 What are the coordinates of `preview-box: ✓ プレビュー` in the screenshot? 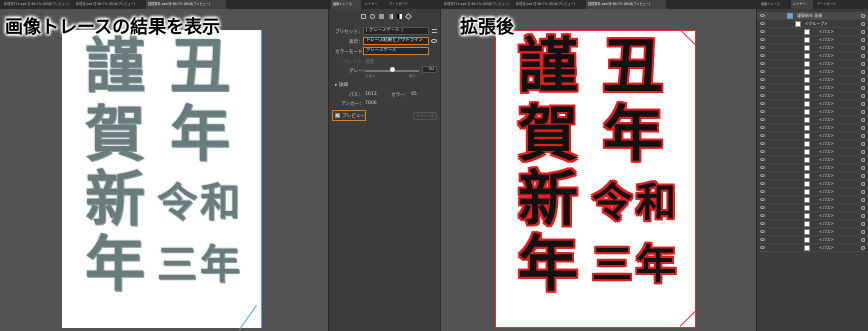 It's located at (349, 115).